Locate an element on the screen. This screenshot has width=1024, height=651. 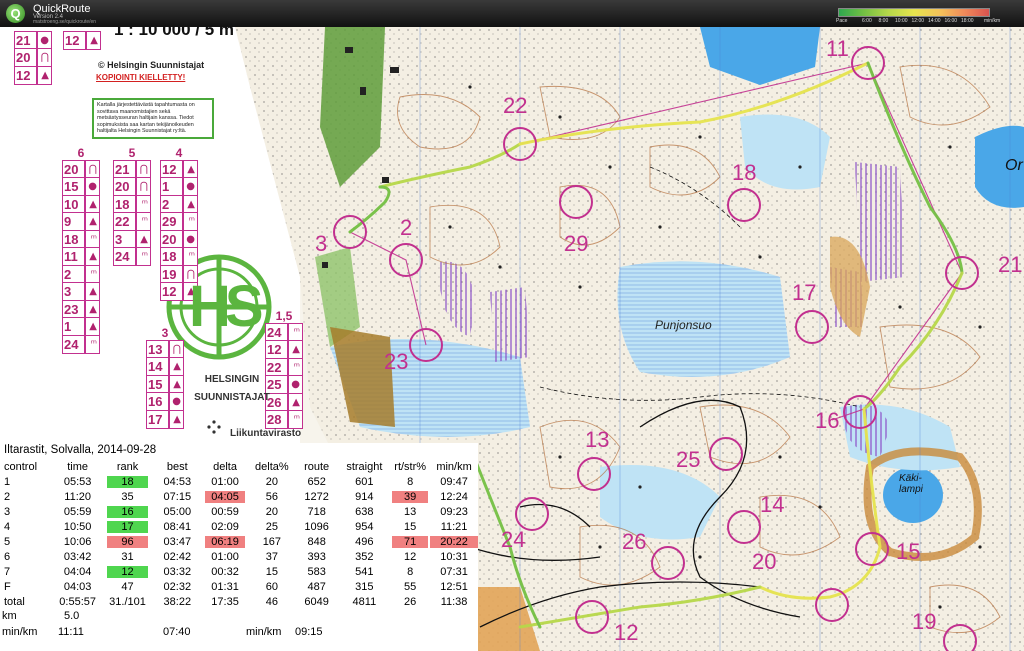
cell-value: 25 is located at coordinates (271, 526).